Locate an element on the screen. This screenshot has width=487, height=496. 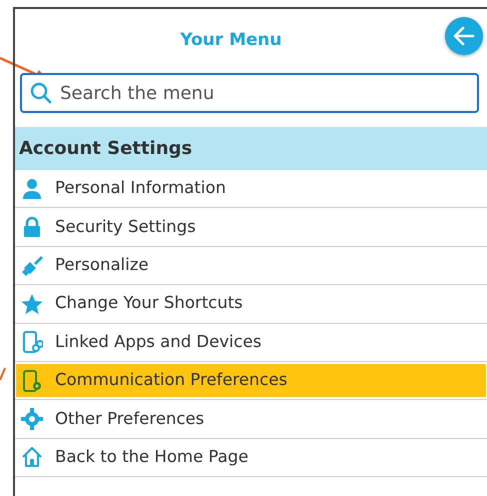
search-icon is located at coordinates (41, 93).